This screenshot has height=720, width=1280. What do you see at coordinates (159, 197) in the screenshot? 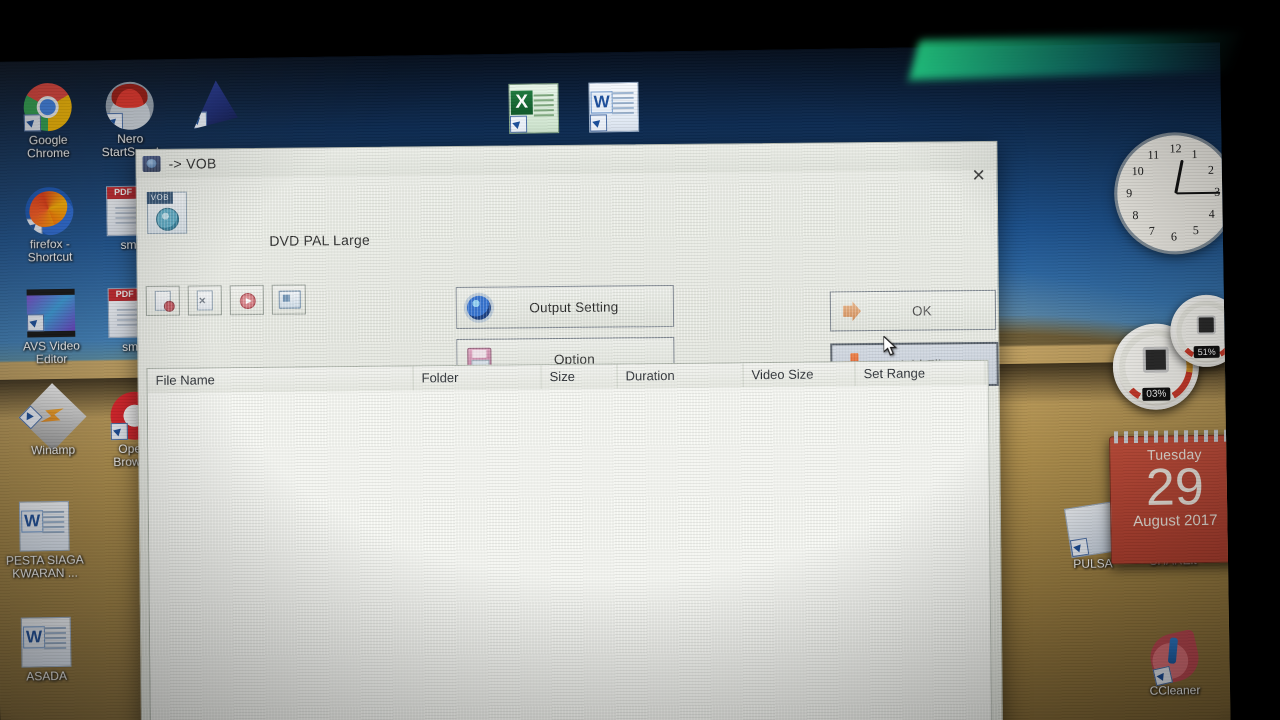
I see `vob-icon-tag: VOB` at bounding box center [159, 197].